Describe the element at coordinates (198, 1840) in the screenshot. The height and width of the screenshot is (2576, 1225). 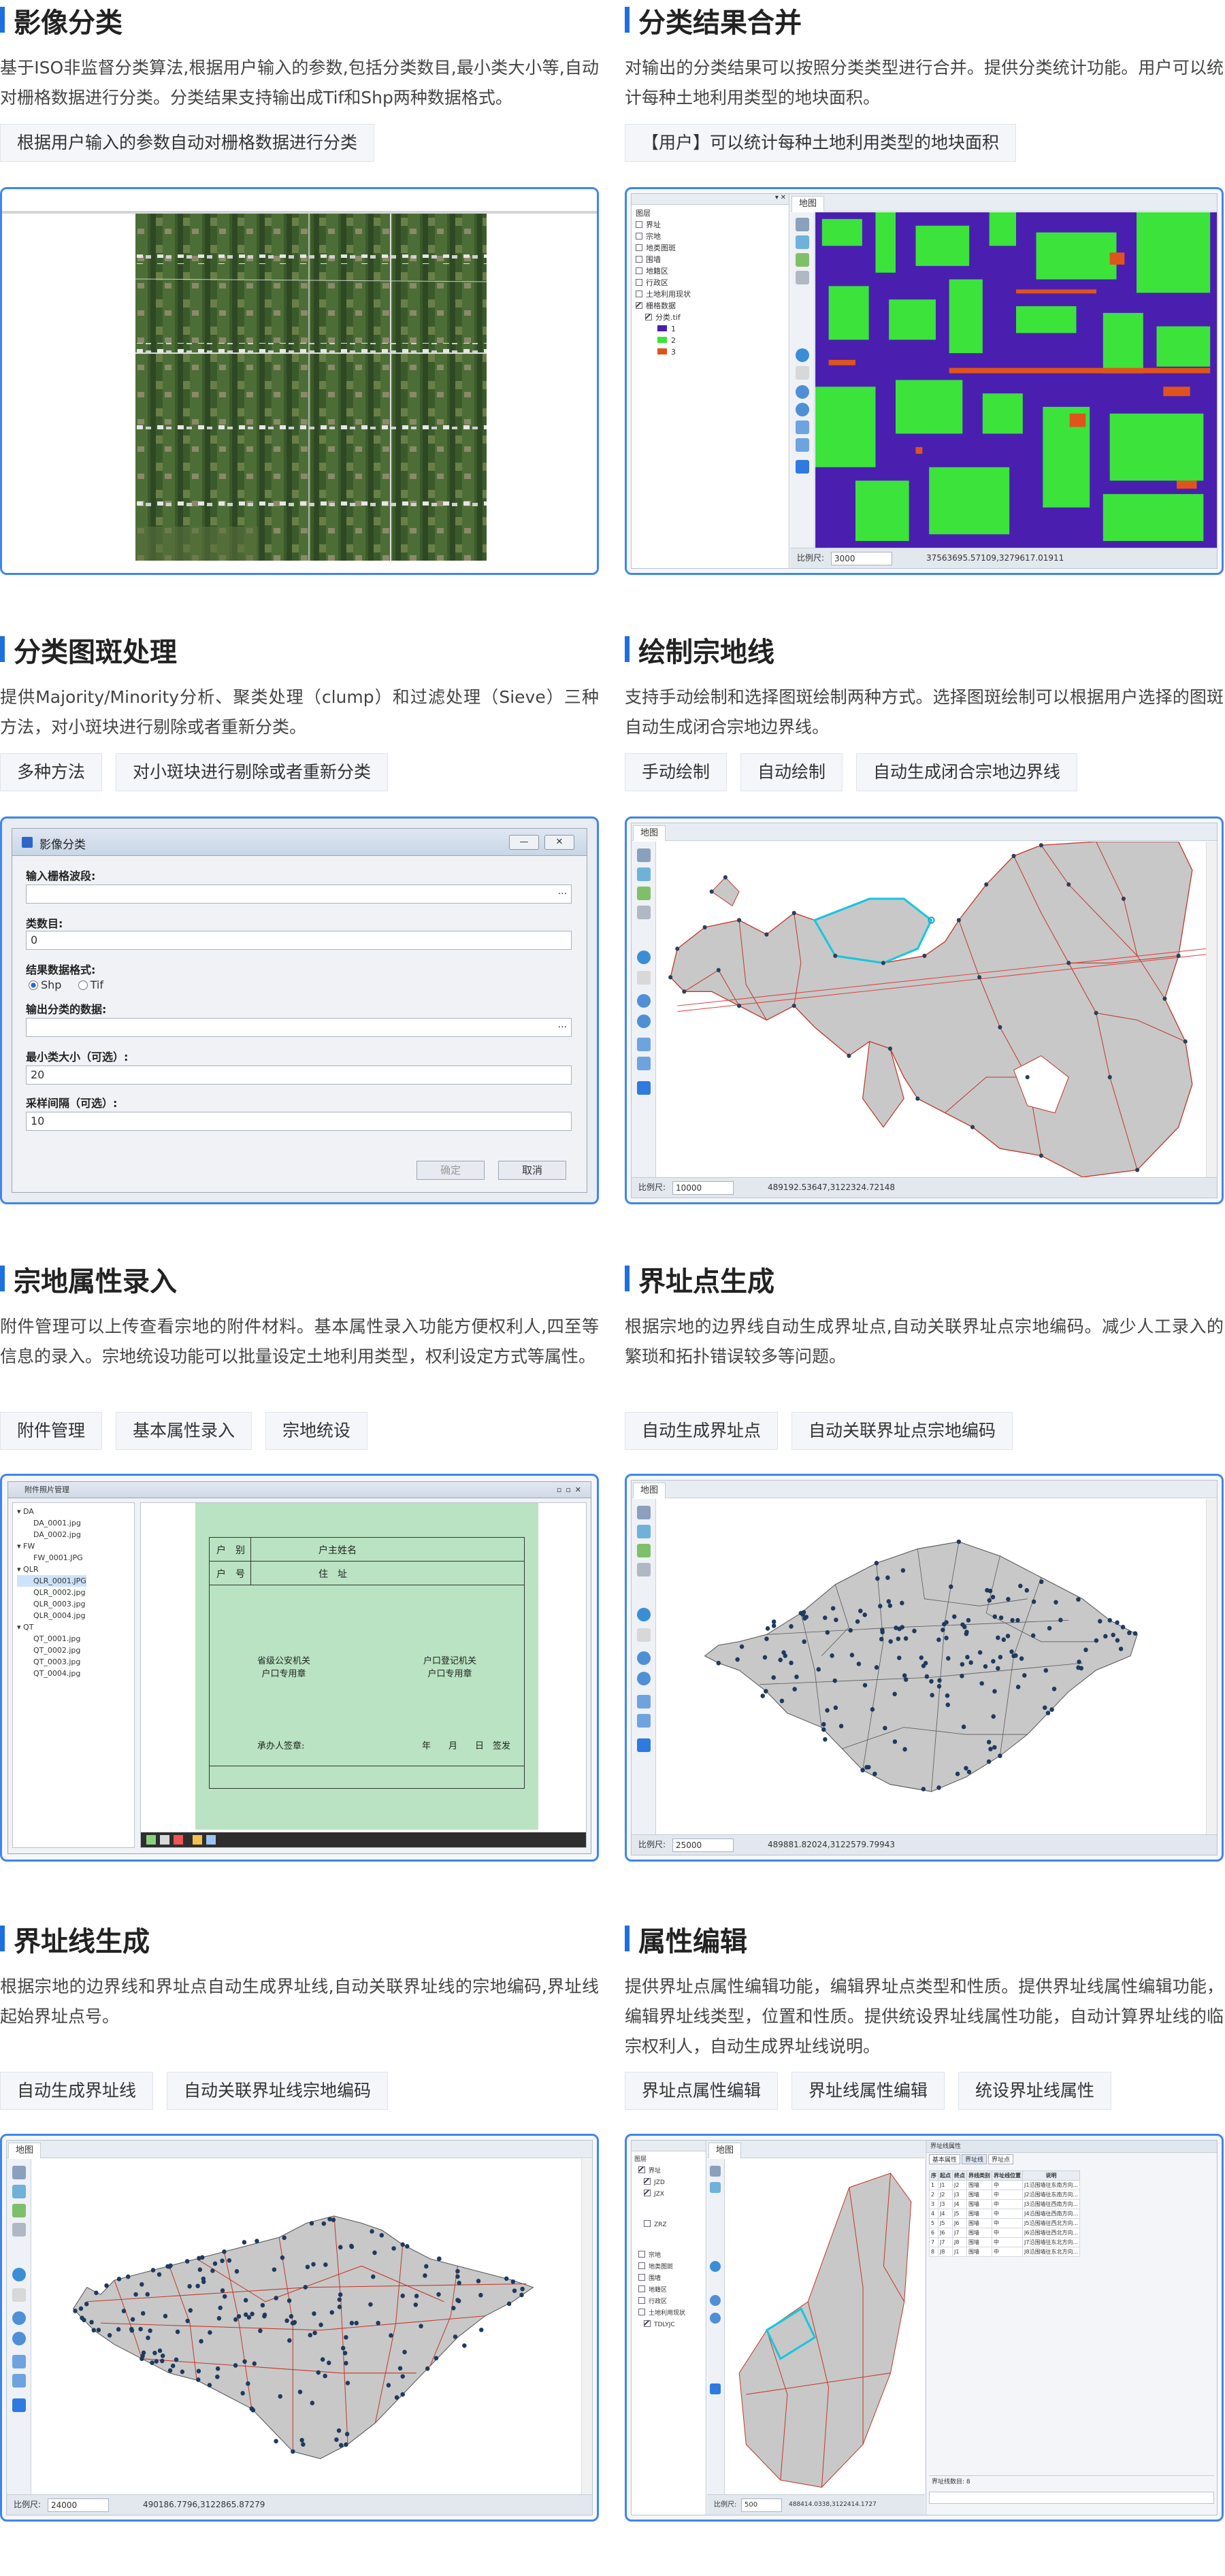
I see `folder-icon` at that location.